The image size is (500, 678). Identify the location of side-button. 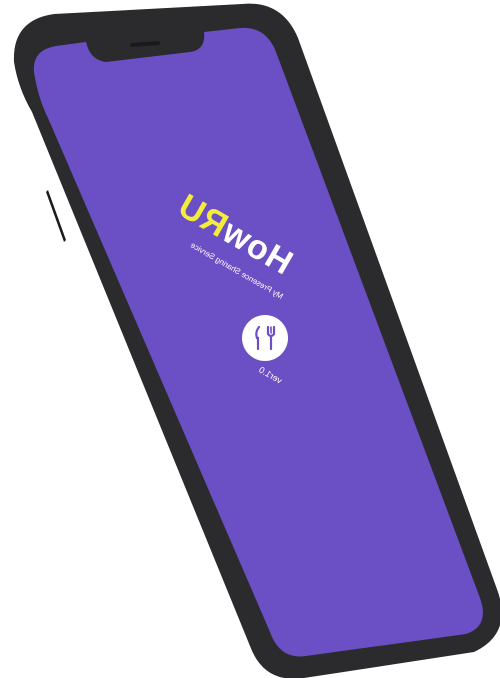
(56, 216).